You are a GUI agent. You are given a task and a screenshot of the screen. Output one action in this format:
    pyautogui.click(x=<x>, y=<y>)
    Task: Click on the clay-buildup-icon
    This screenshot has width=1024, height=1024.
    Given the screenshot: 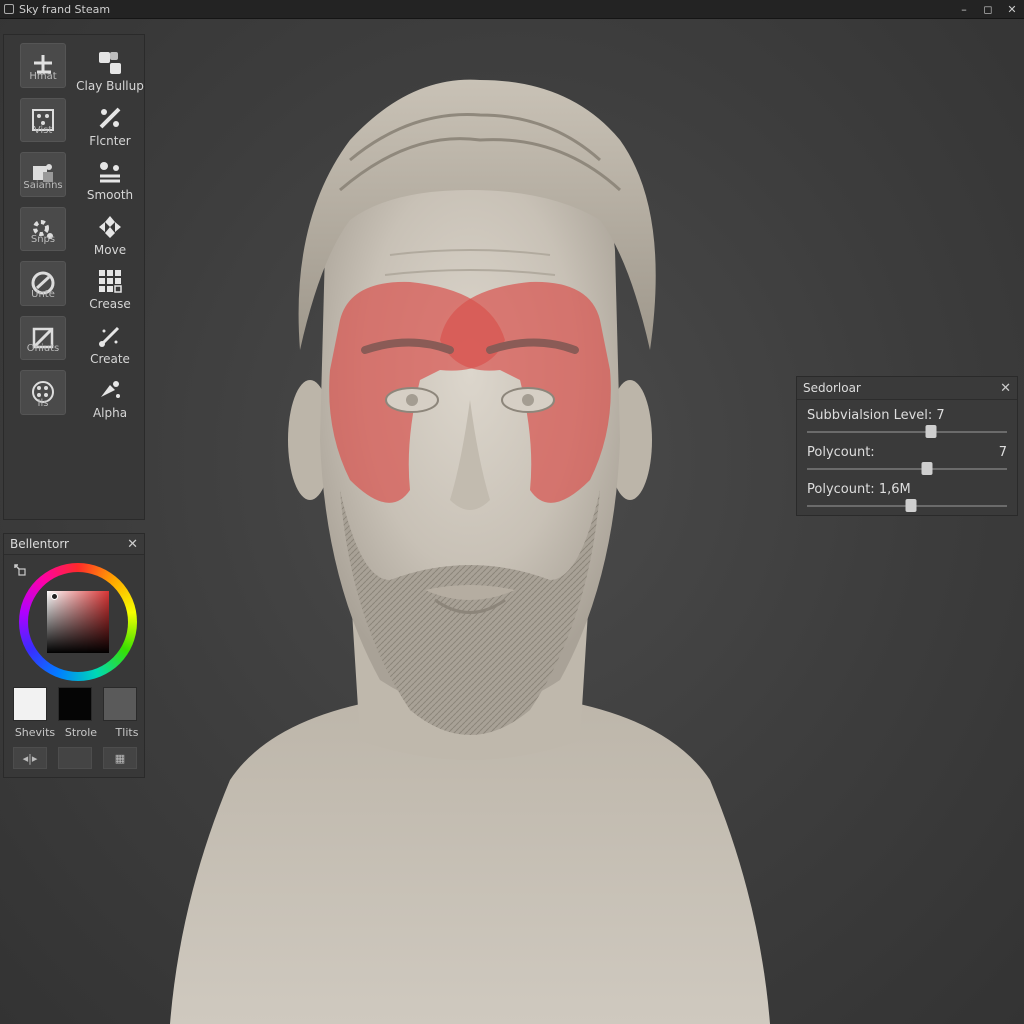 What is the action you would take?
    pyautogui.click(x=110, y=63)
    